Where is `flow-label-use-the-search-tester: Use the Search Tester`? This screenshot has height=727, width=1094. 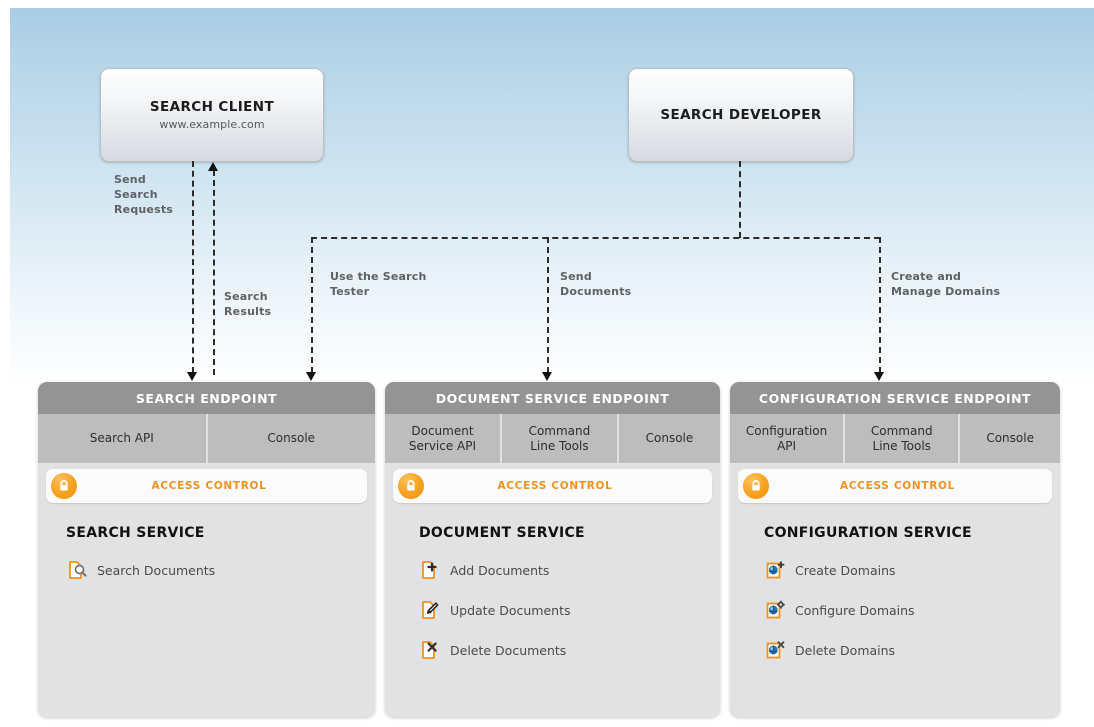 flow-label-use-the-search-tester: Use the Search Tester is located at coordinates (378, 284).